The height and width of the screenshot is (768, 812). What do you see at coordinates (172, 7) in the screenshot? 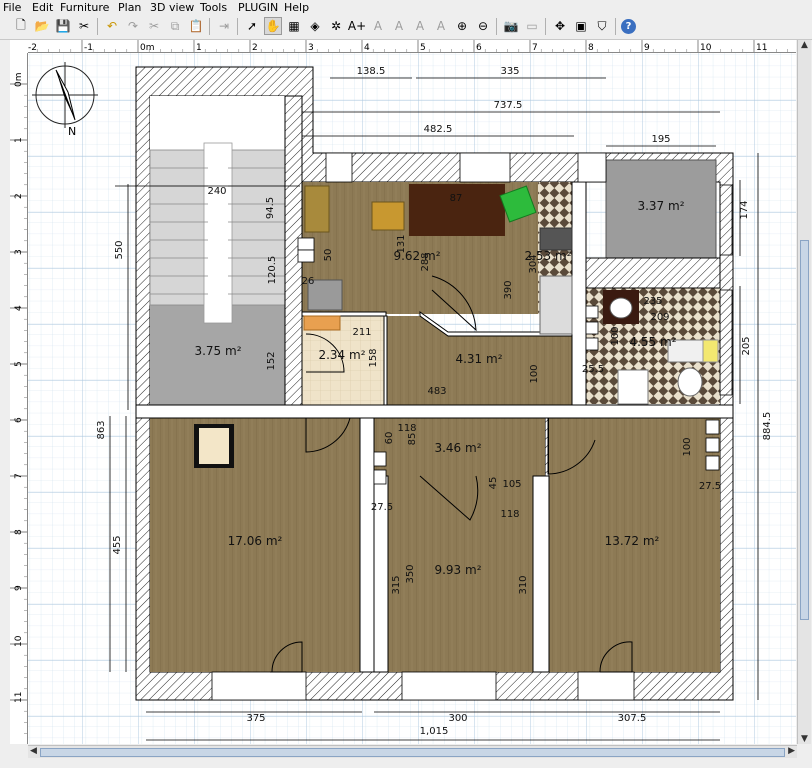
I see `menu-3d-view: 3D view` at bounding box center [172, 7].